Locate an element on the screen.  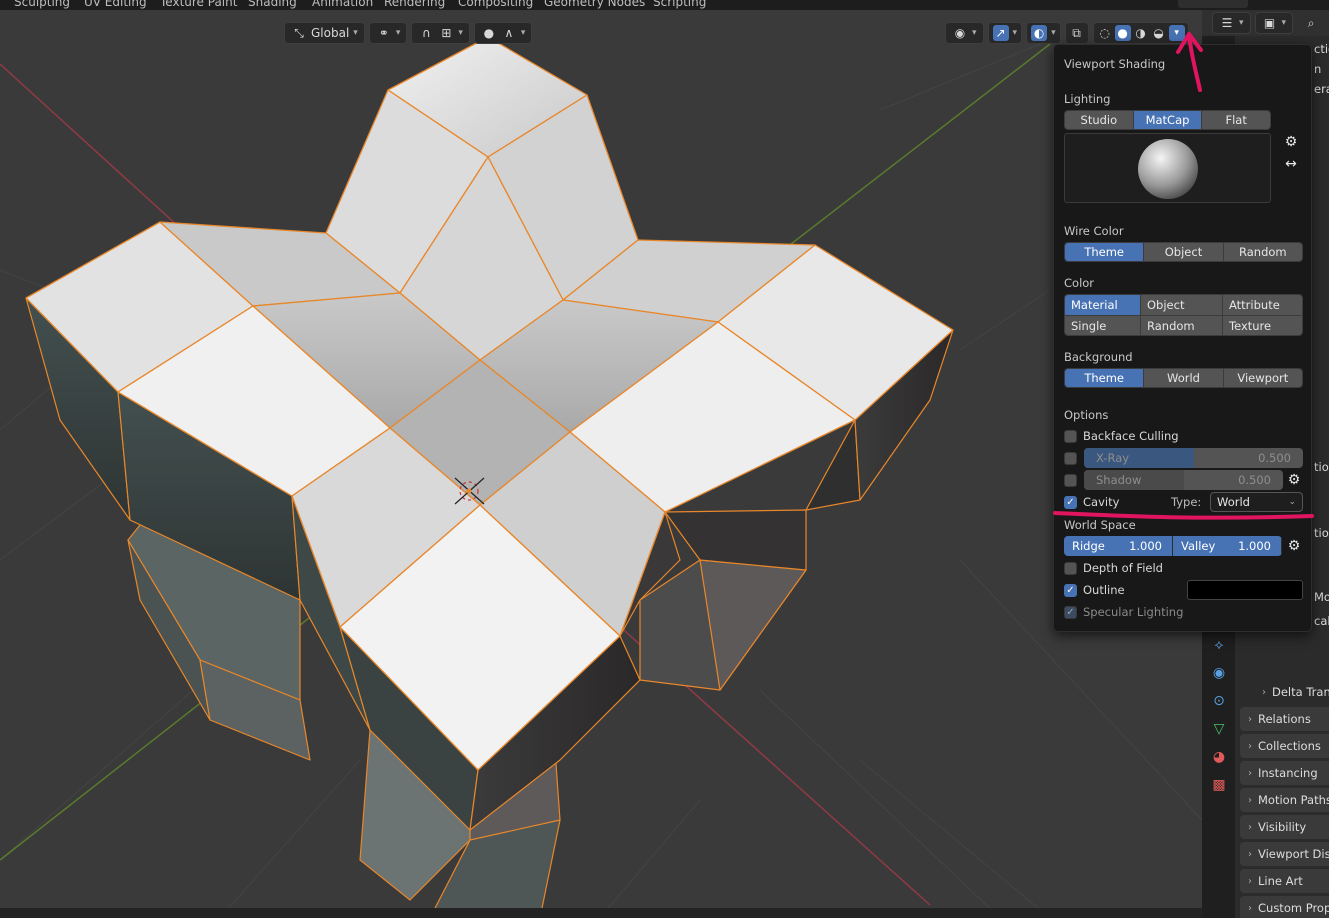
backface-culling-row: Backface Culling is located at coordinates (1121, 436).